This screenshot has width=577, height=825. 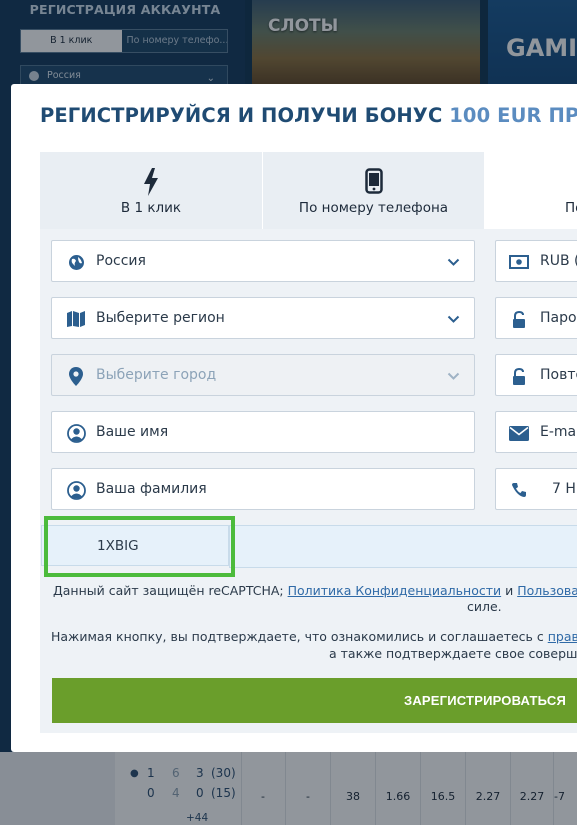 What do you see at coordinates (156, 375) in the screenshot?
I see `city-value: Выберите город` at bounding box center [156, 375].